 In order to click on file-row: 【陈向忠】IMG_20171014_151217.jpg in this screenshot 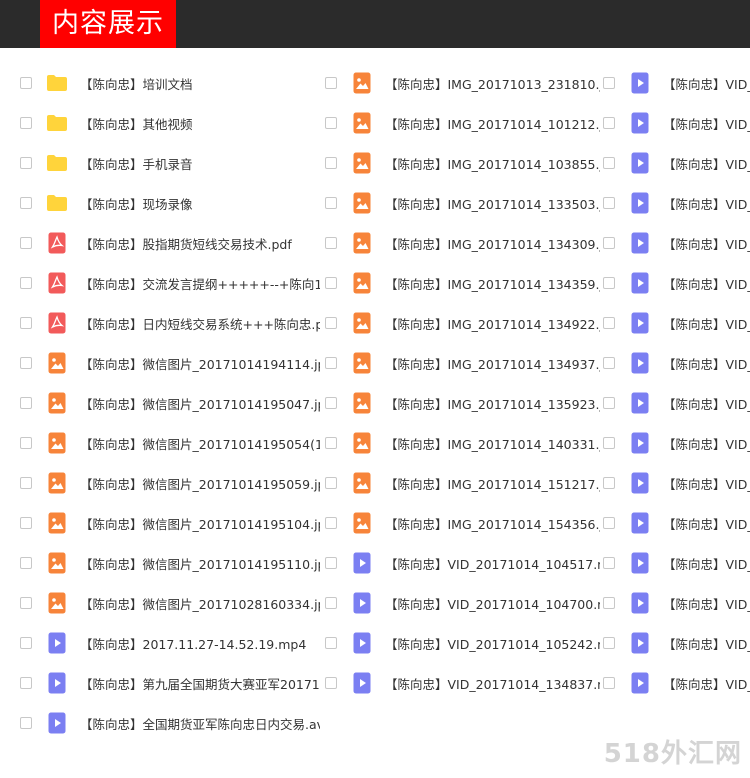, I will do `click(462, 483)`.